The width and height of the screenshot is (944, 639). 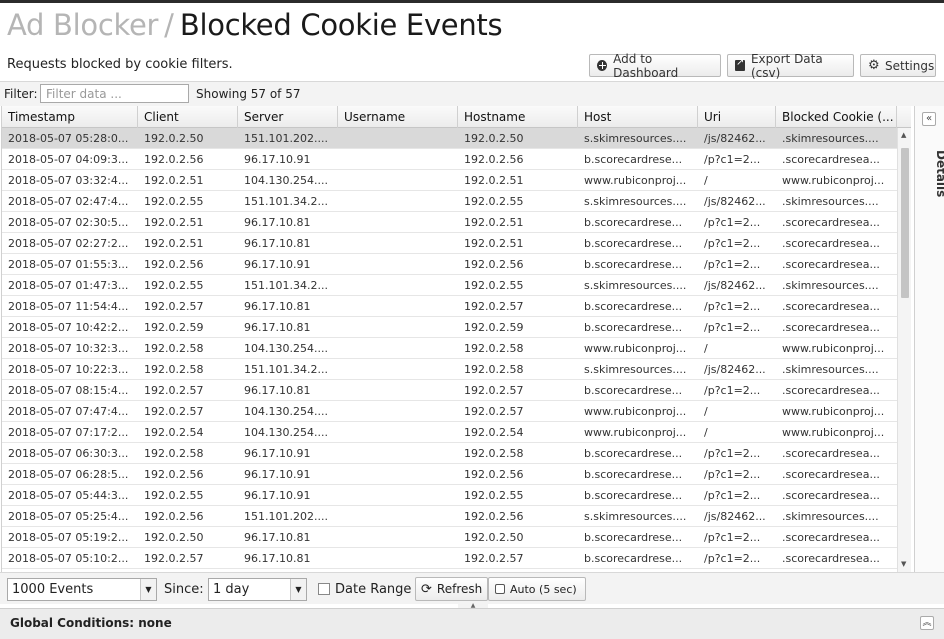 What do you see at coordinates (257, 589) in the screenshot?
I see `since-select: 1 day ▼` at bounding box center [257, 589].